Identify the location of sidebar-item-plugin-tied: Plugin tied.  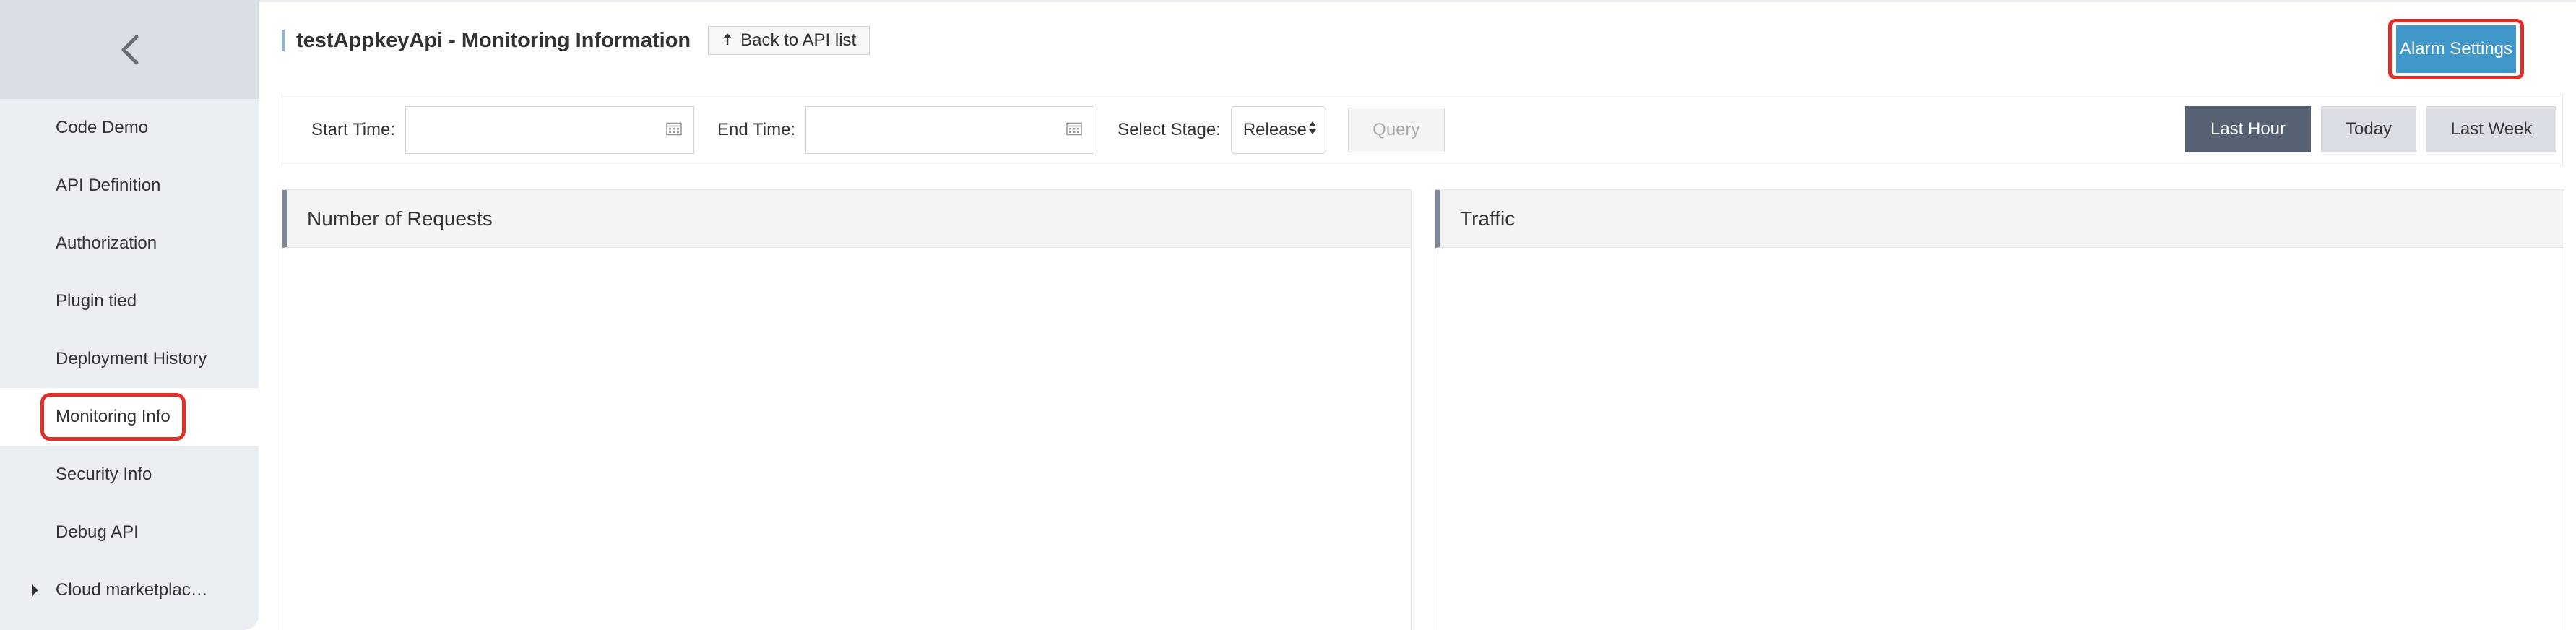
(129, 301).